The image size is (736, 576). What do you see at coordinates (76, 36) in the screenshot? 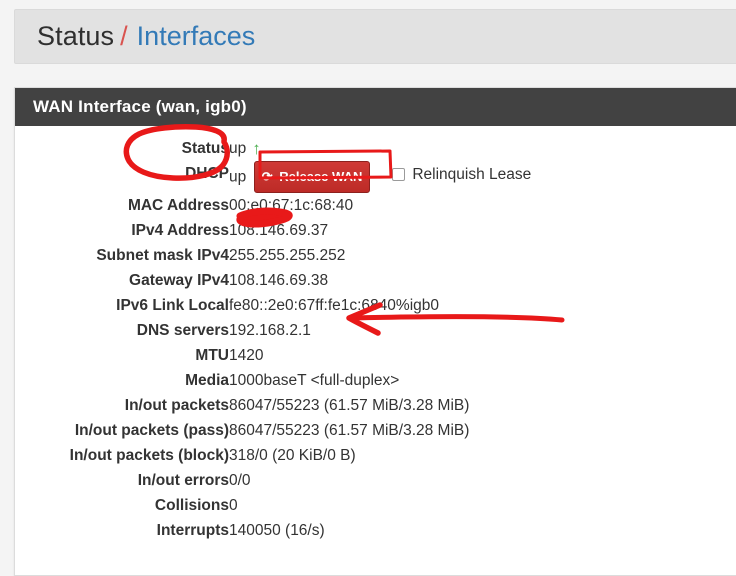
I see `breadcrumb-root: Status` at bounding box center [76, 36].